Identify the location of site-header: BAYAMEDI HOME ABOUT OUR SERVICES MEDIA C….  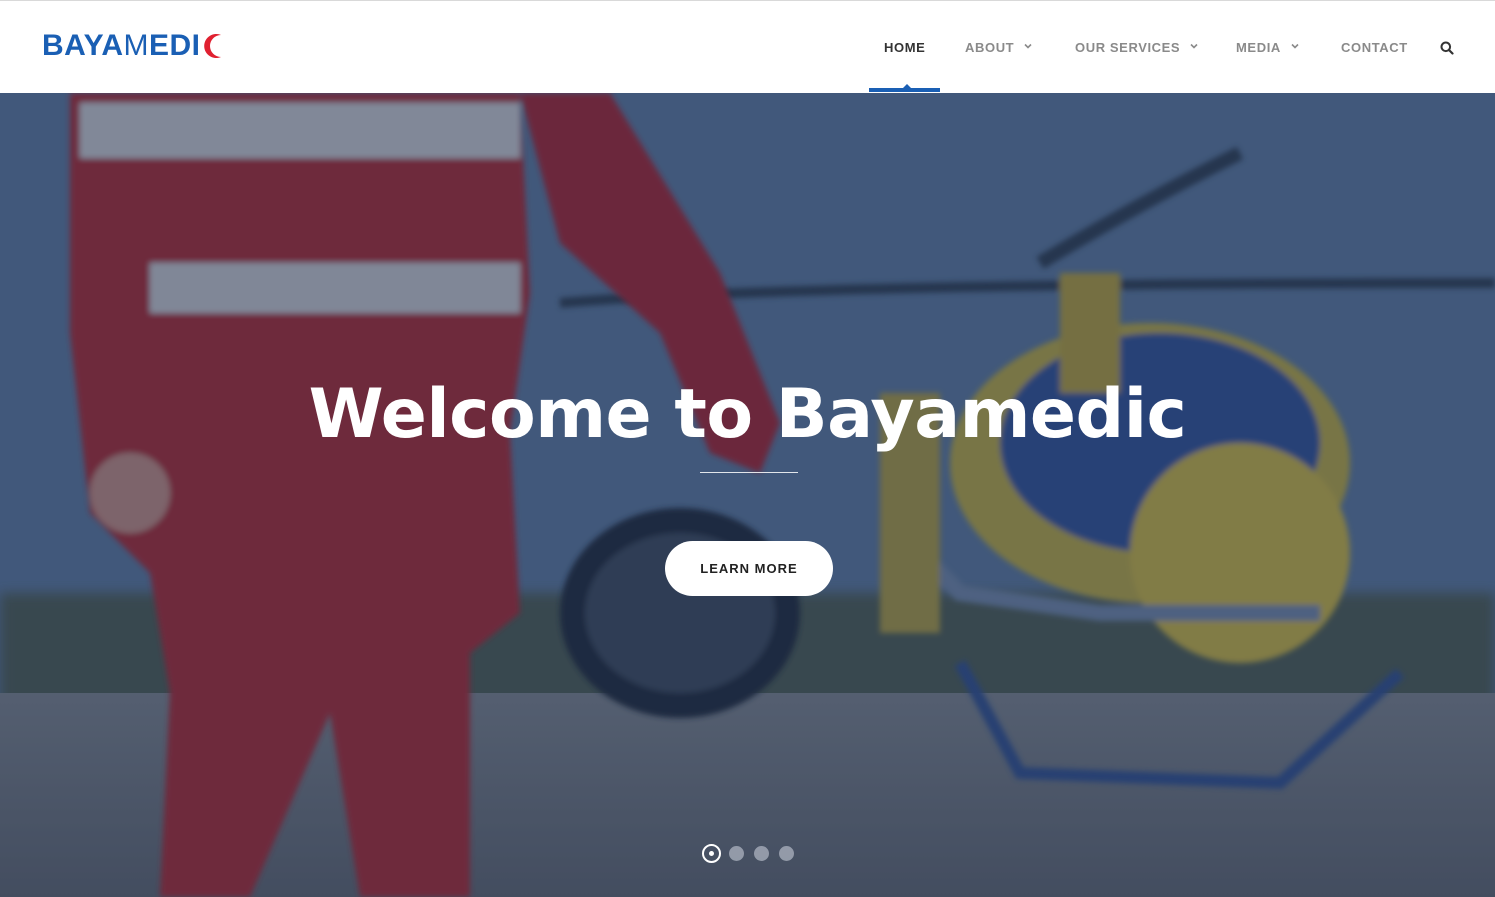
(747, 47).